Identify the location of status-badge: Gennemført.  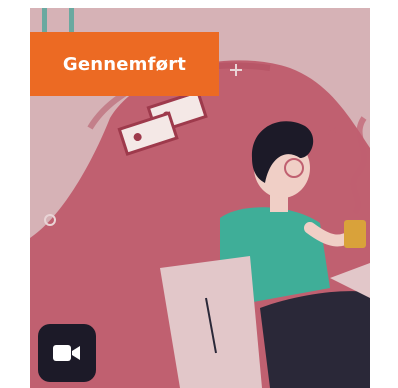
(124, 64).